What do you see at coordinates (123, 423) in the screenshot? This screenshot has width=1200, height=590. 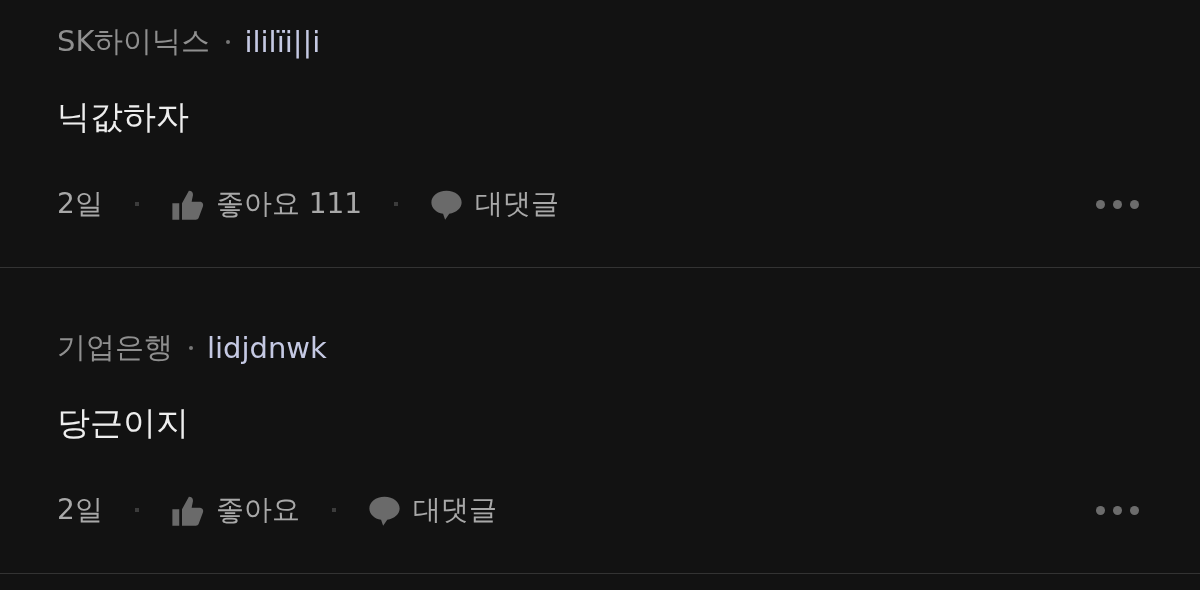 I see `comment-text: 당근이지` at bounding box center [123, 423].